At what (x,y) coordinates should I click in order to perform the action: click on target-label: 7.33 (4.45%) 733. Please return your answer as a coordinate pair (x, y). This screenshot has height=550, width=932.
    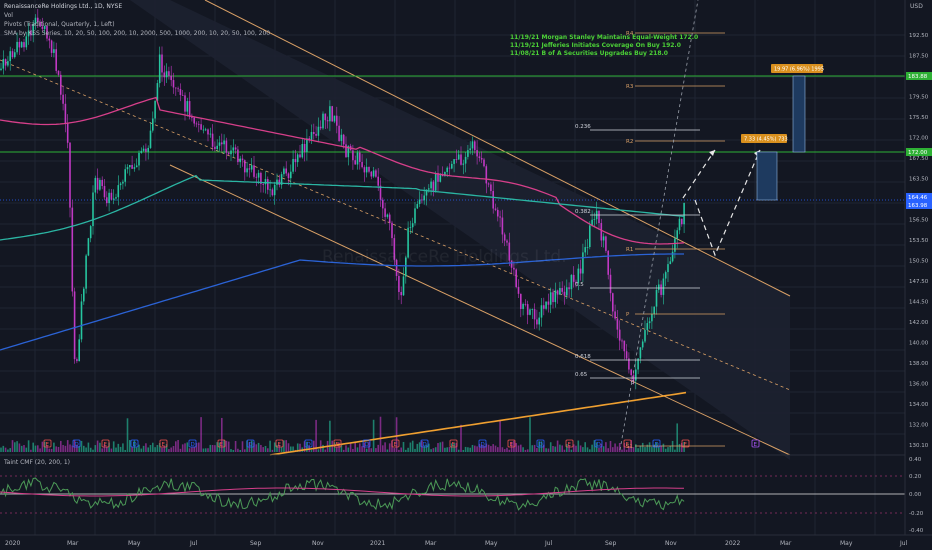
    Looking at the image, I should click on (764, 138).